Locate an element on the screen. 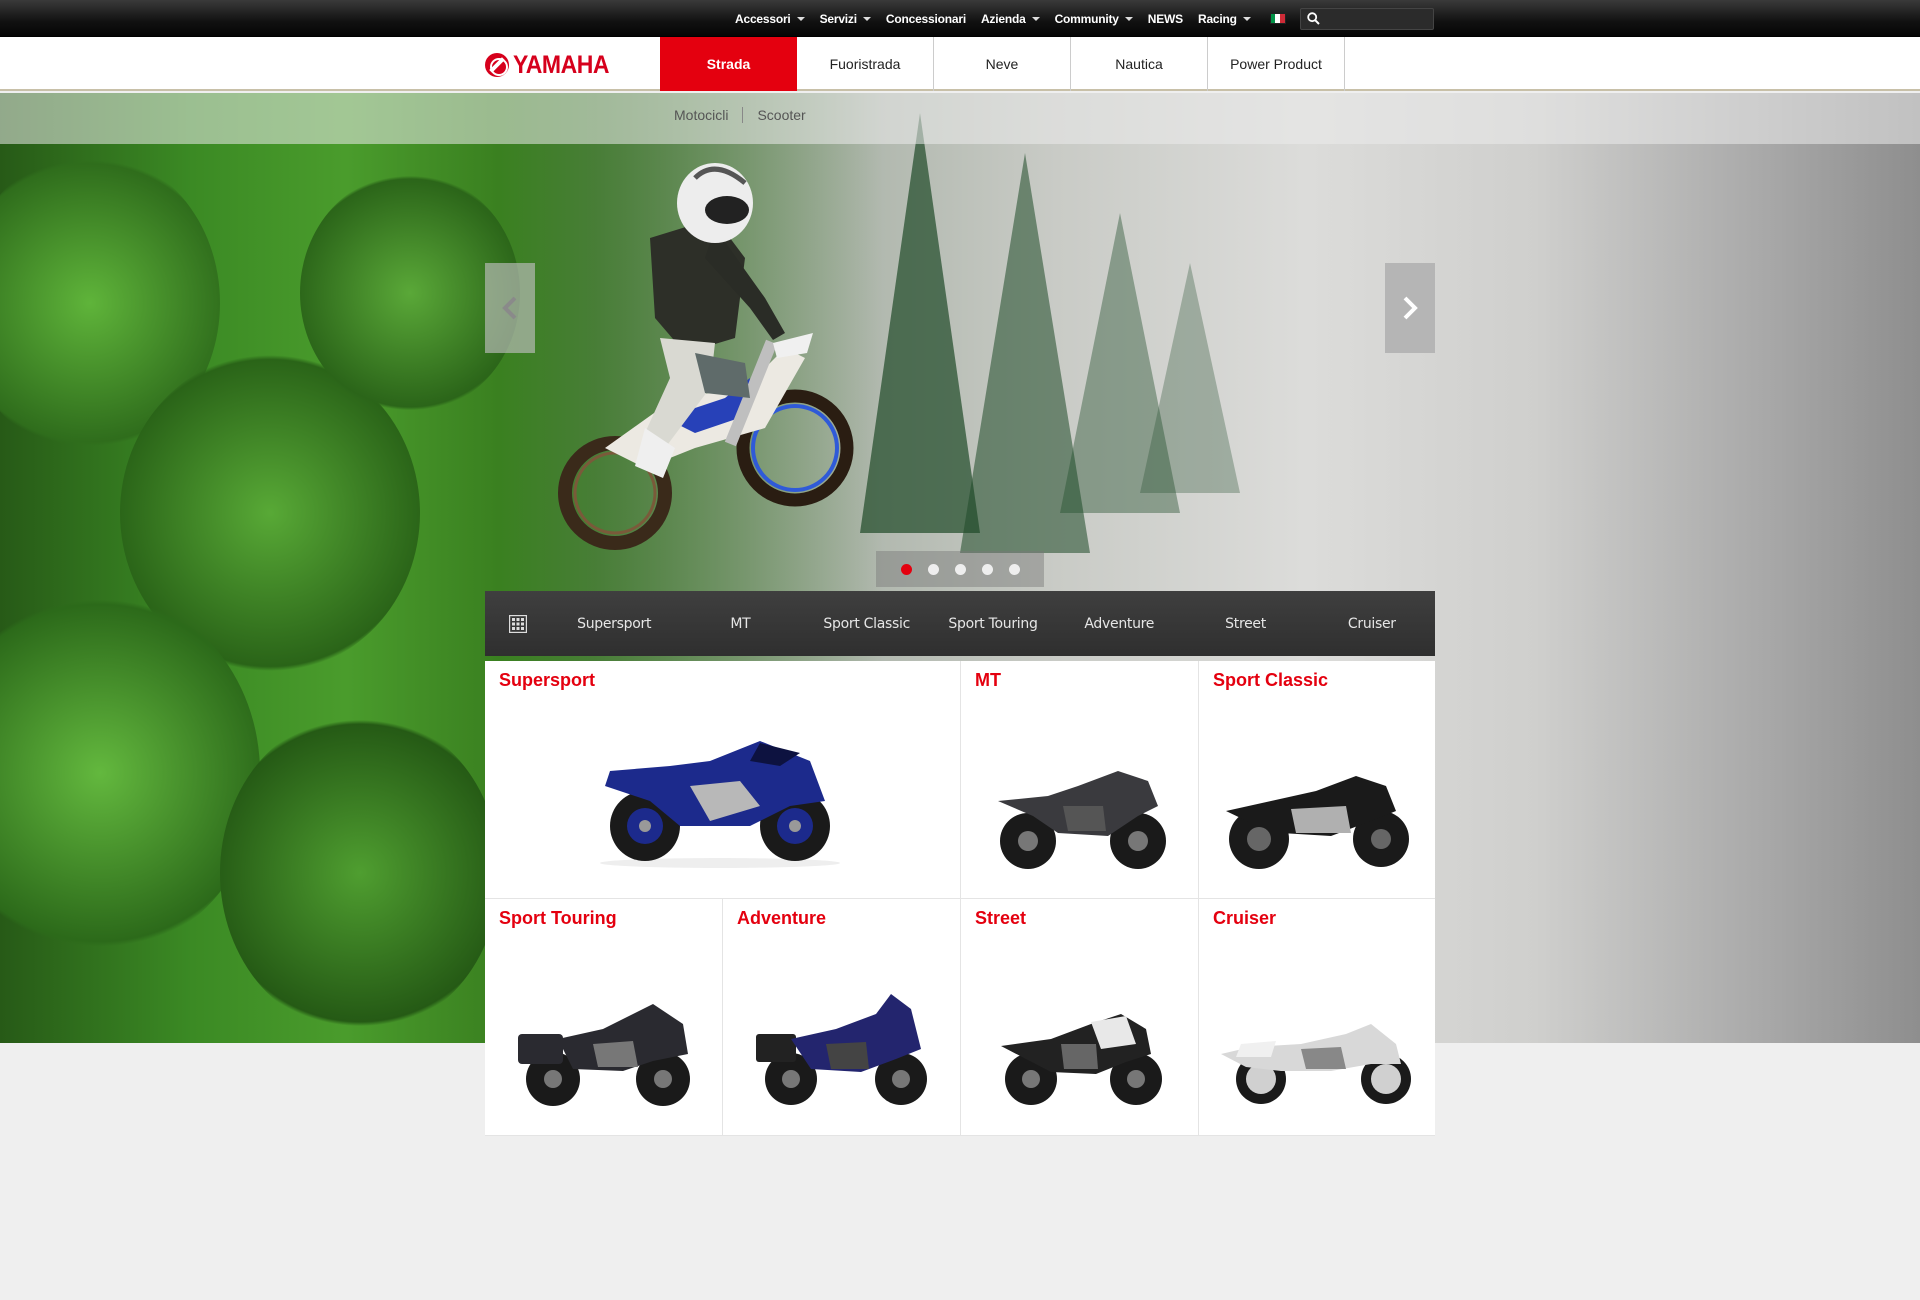  italy-flag-icon is located at coordinates (1277, 18).